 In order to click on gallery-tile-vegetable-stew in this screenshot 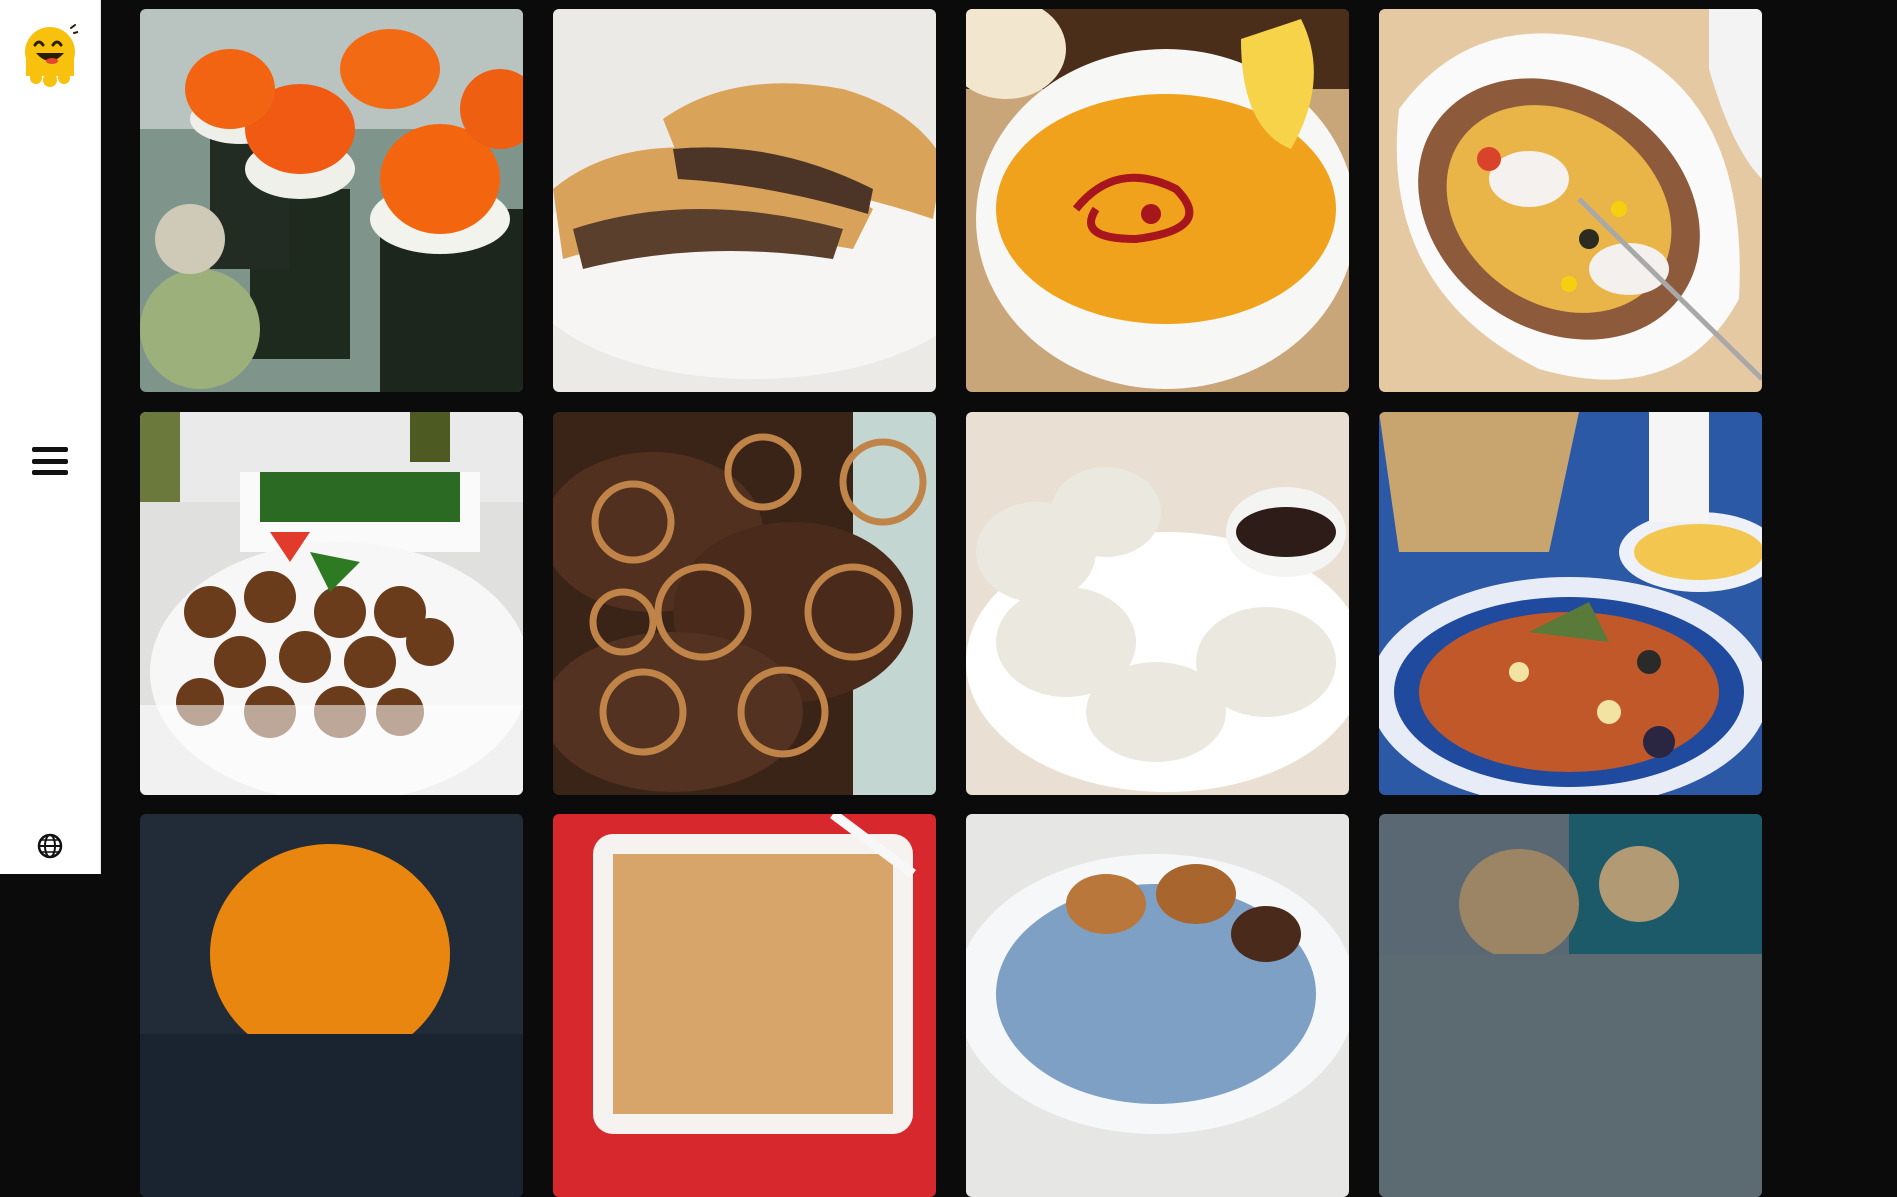, I will do `click(1570, 603)`.